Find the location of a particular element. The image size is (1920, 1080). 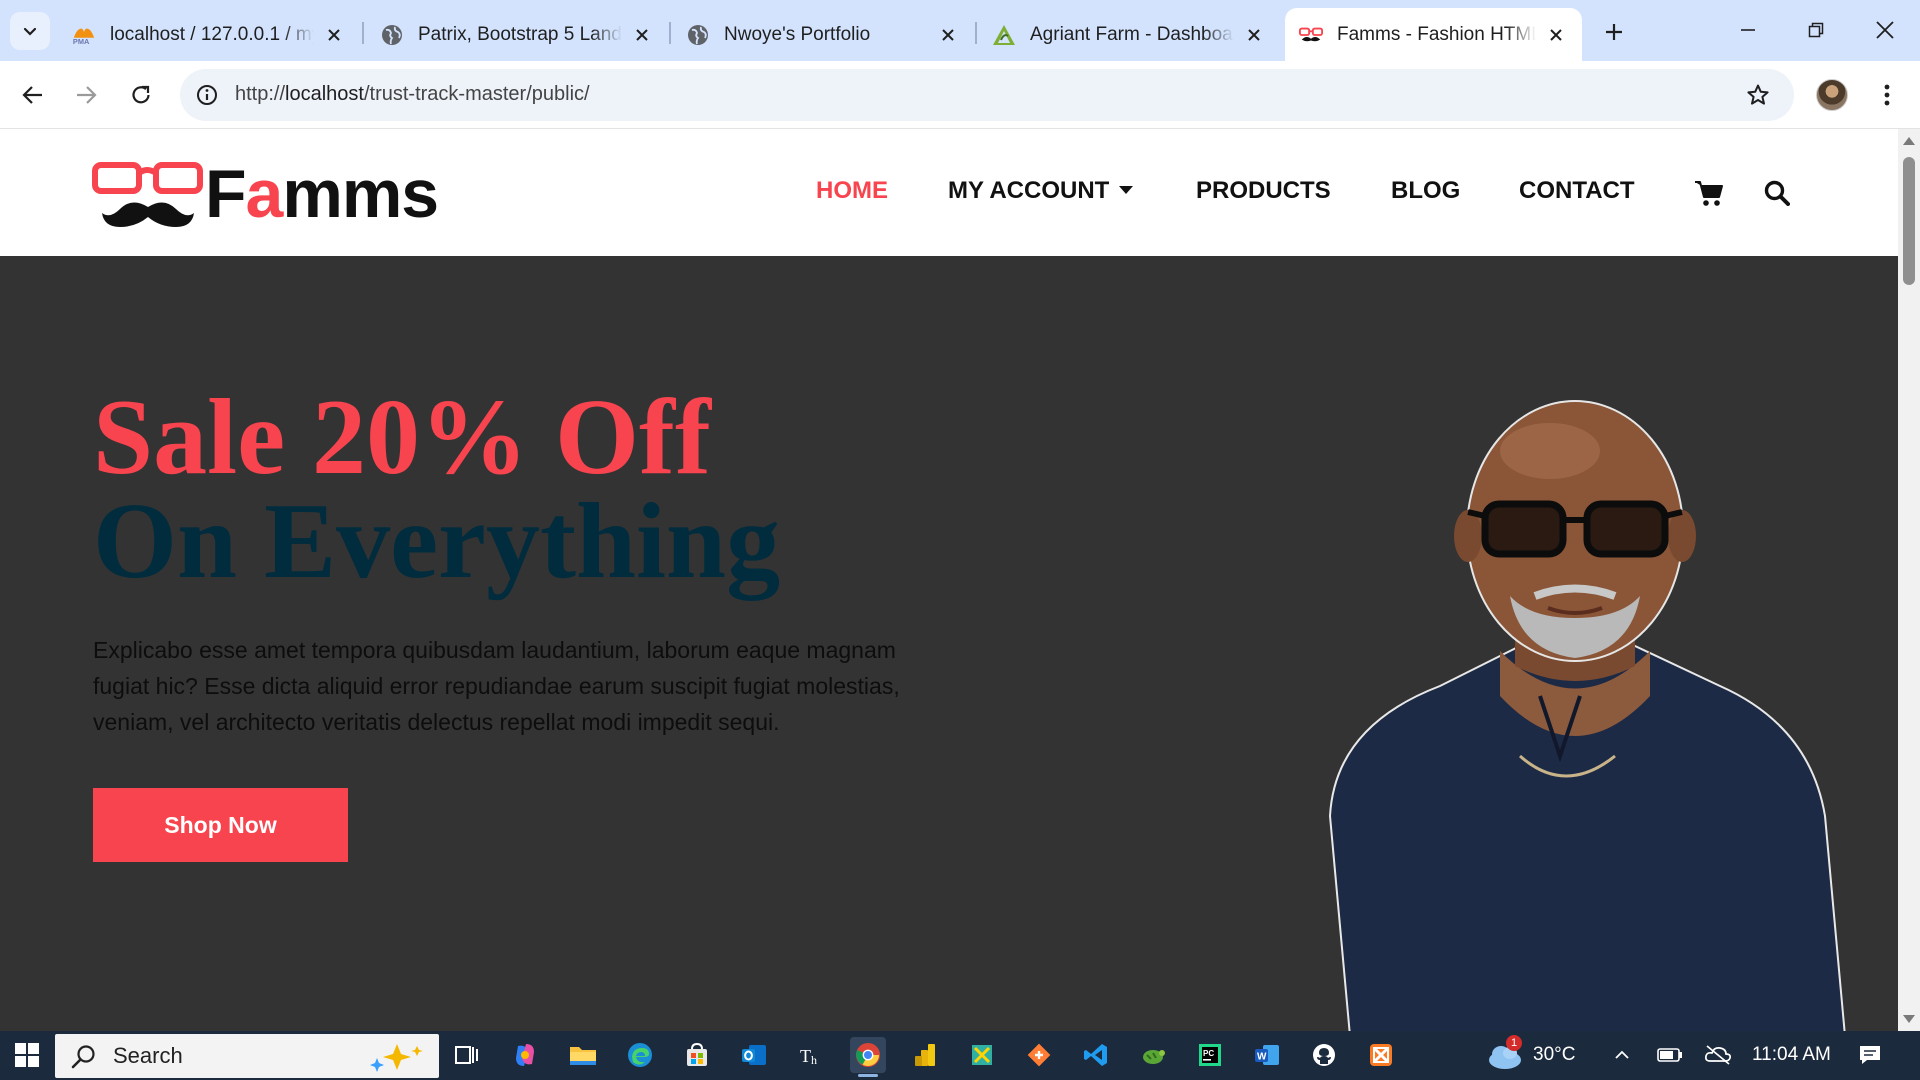

logo-accent-letter: a is located at coordinates (264, 194).